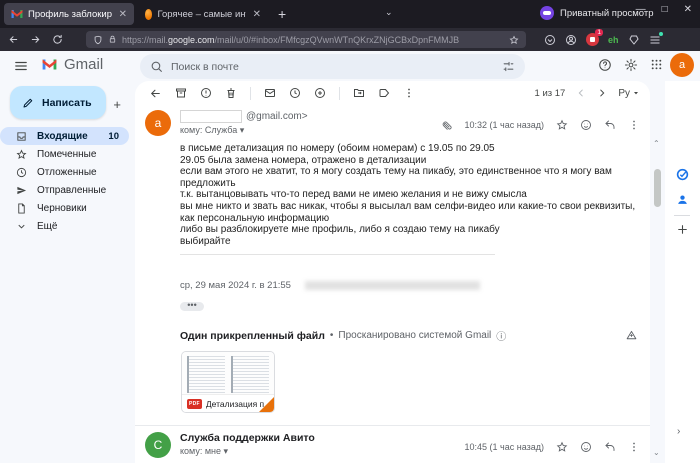 The width and height of the screenshot is (700, 463). Describe the element at coordinates (203, 14) in the screenshot. I see `browser-tab-pikabu: Горячее – самые интересные ✕` at that location.